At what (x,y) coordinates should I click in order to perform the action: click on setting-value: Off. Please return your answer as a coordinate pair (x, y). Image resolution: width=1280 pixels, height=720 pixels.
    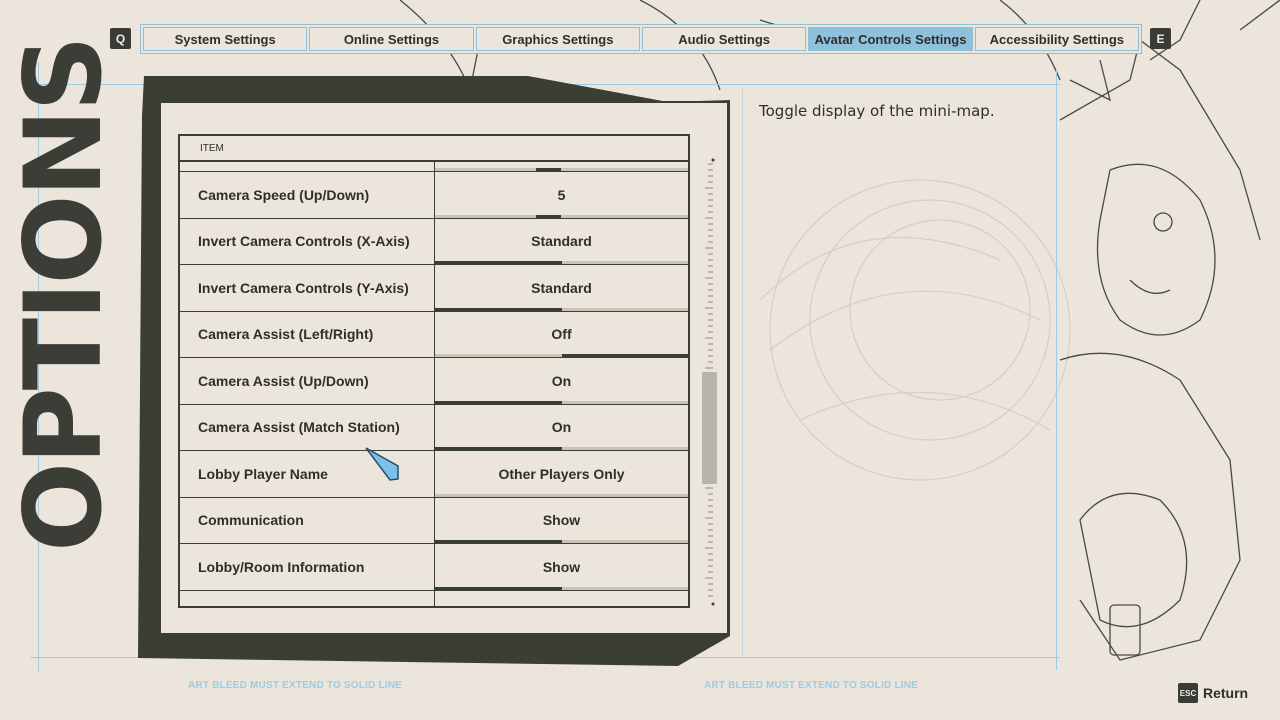
    Looking at the image, I should click on (561, 334).